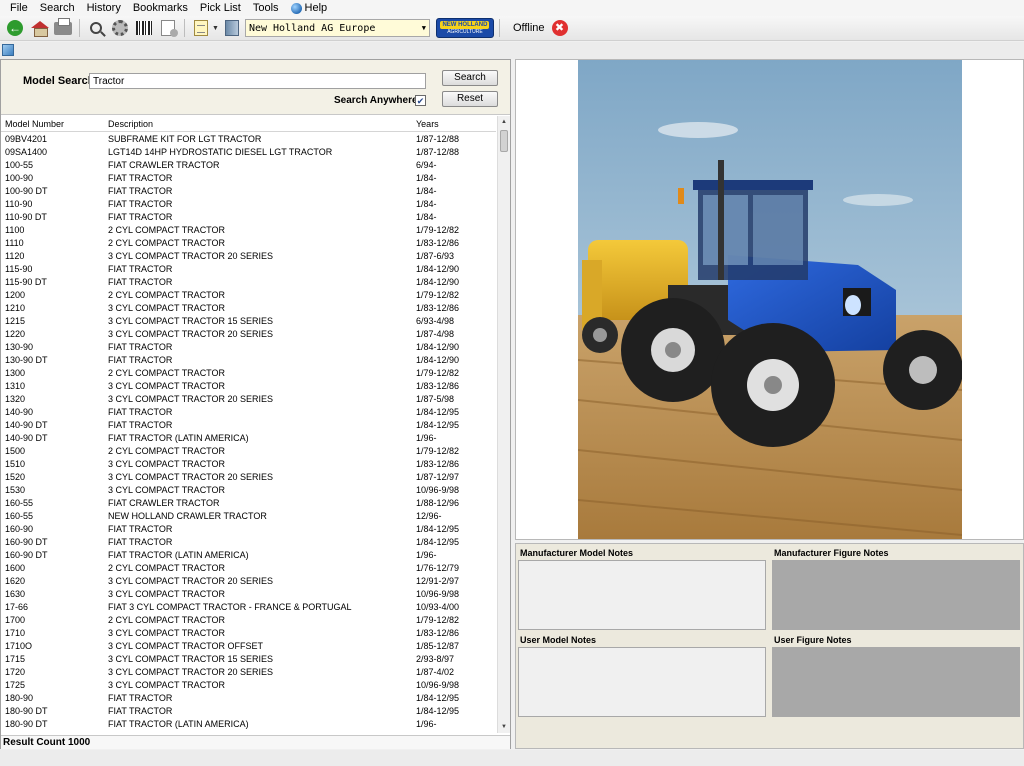  I want to click on table-row: 1630 3 CYL COMPACT TRACTOR 10/96-9/98, so click(248, 594).